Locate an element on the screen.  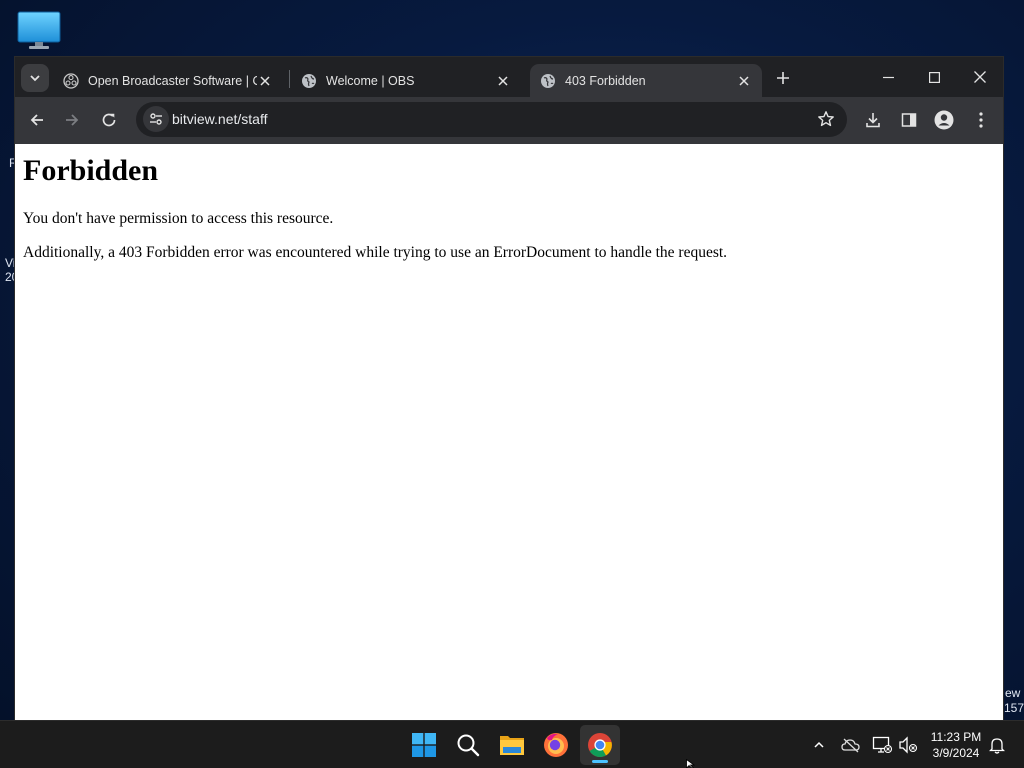
back-button is located at coordinates (37, 120).